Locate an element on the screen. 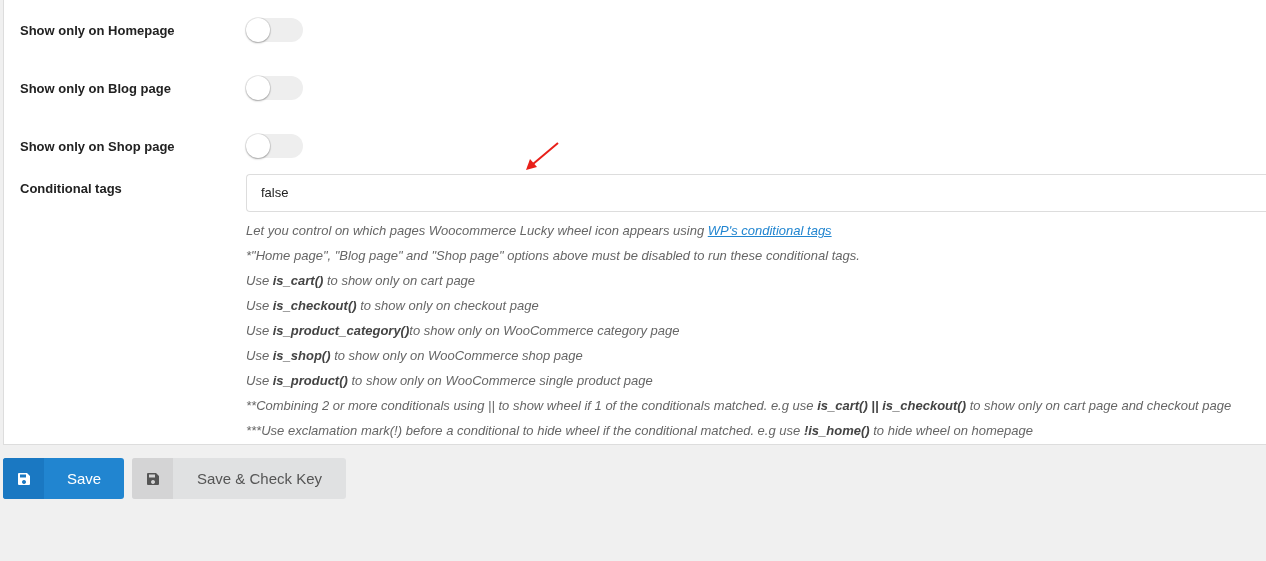 The width and height of the screenshot is (1266, 561). setting-label: Conditional tags is located at coordinates (71, 188).